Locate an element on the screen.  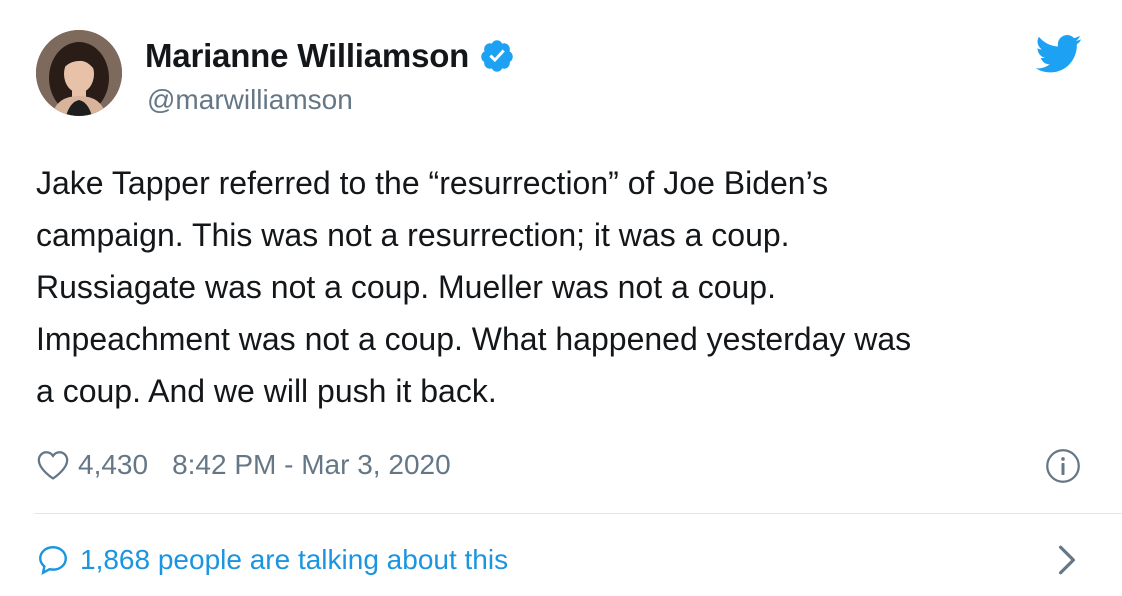
divider is located at coordinates (578, 513).